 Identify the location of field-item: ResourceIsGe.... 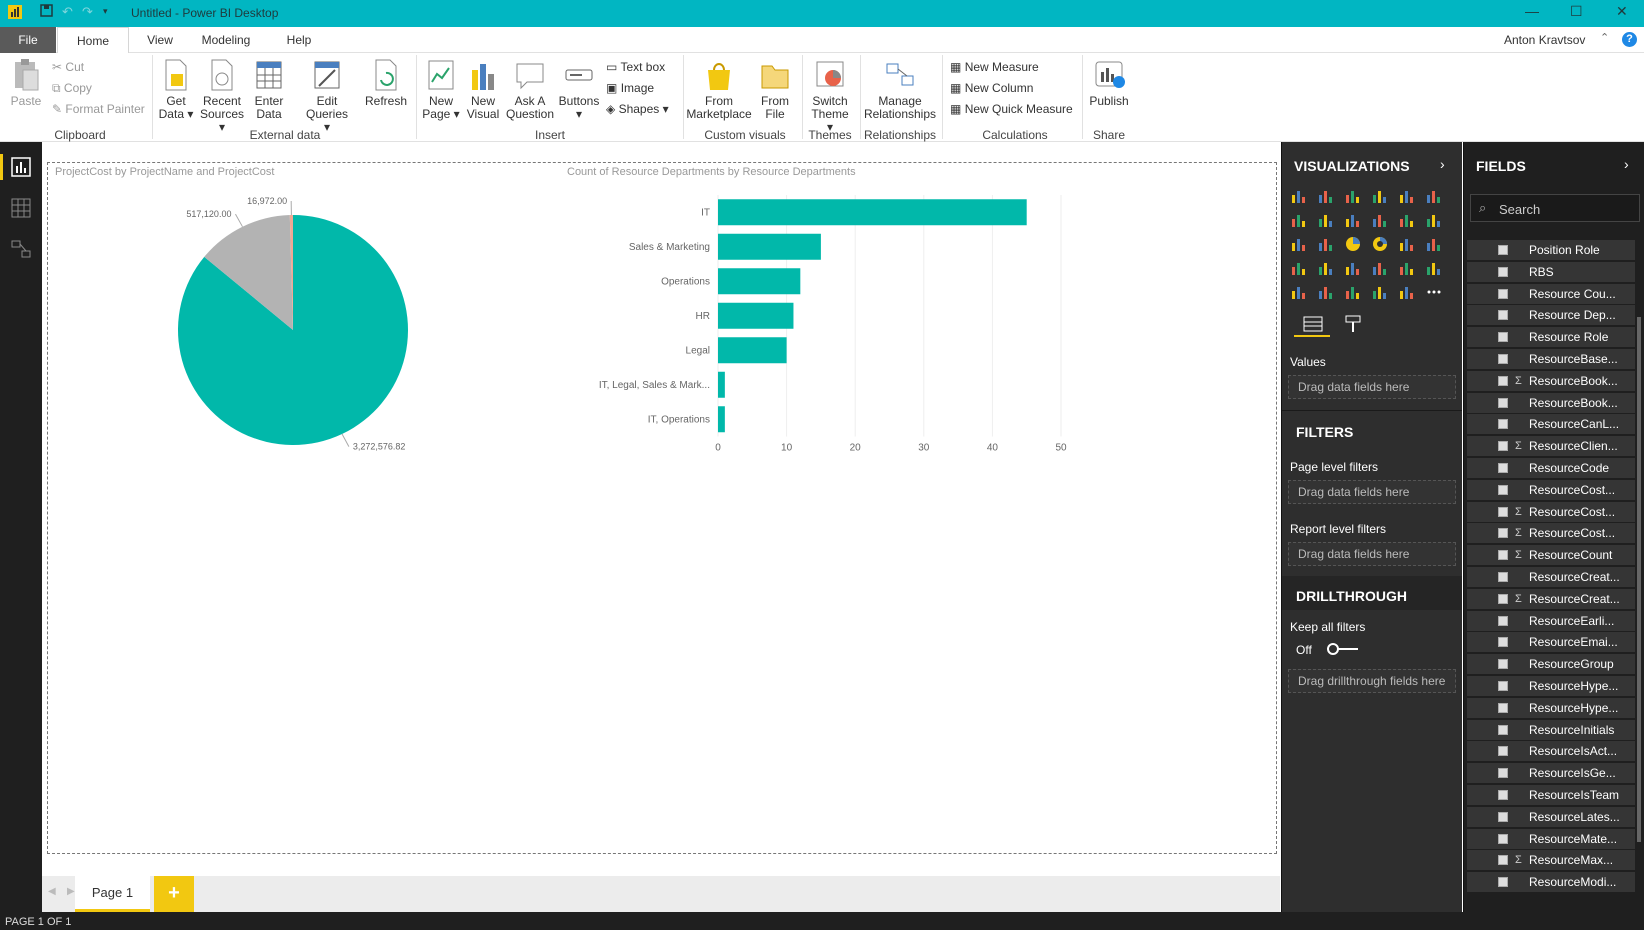
(1551, 773).